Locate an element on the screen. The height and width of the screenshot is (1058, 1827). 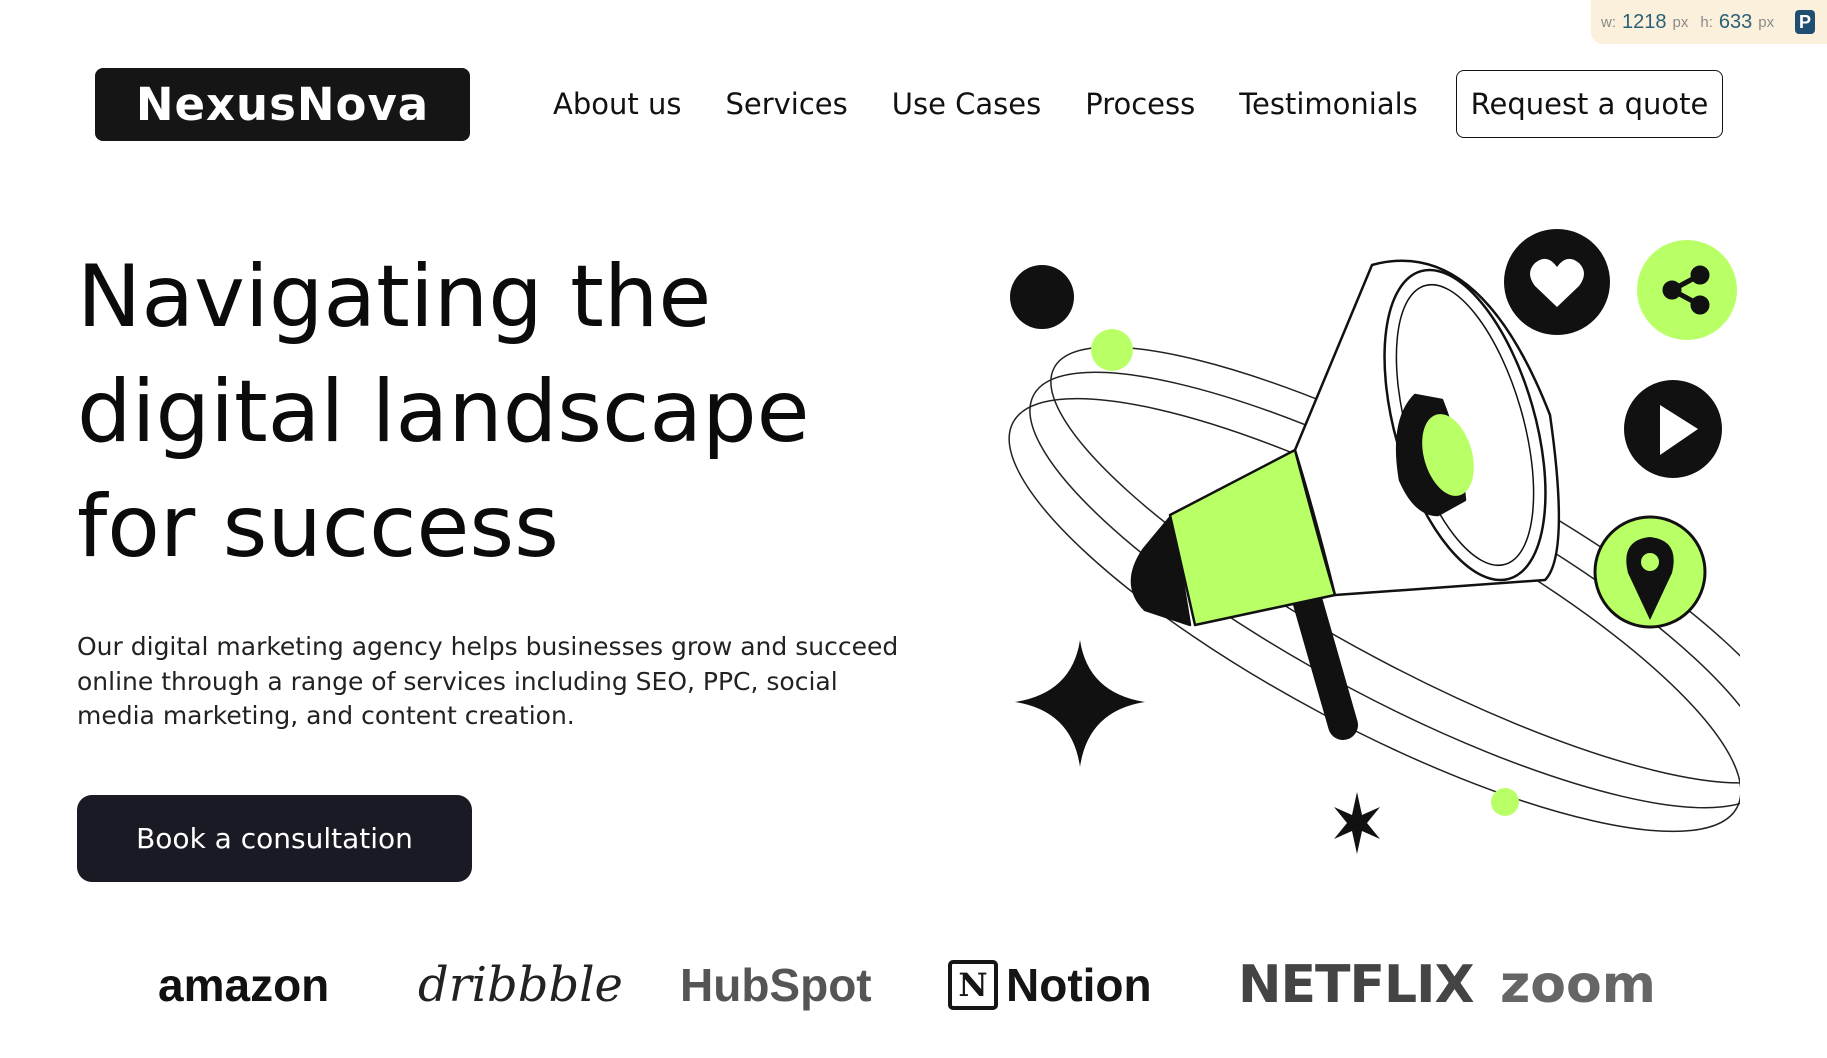
dribbble-wordmark: dribbble is located at coordinates (520, 985).